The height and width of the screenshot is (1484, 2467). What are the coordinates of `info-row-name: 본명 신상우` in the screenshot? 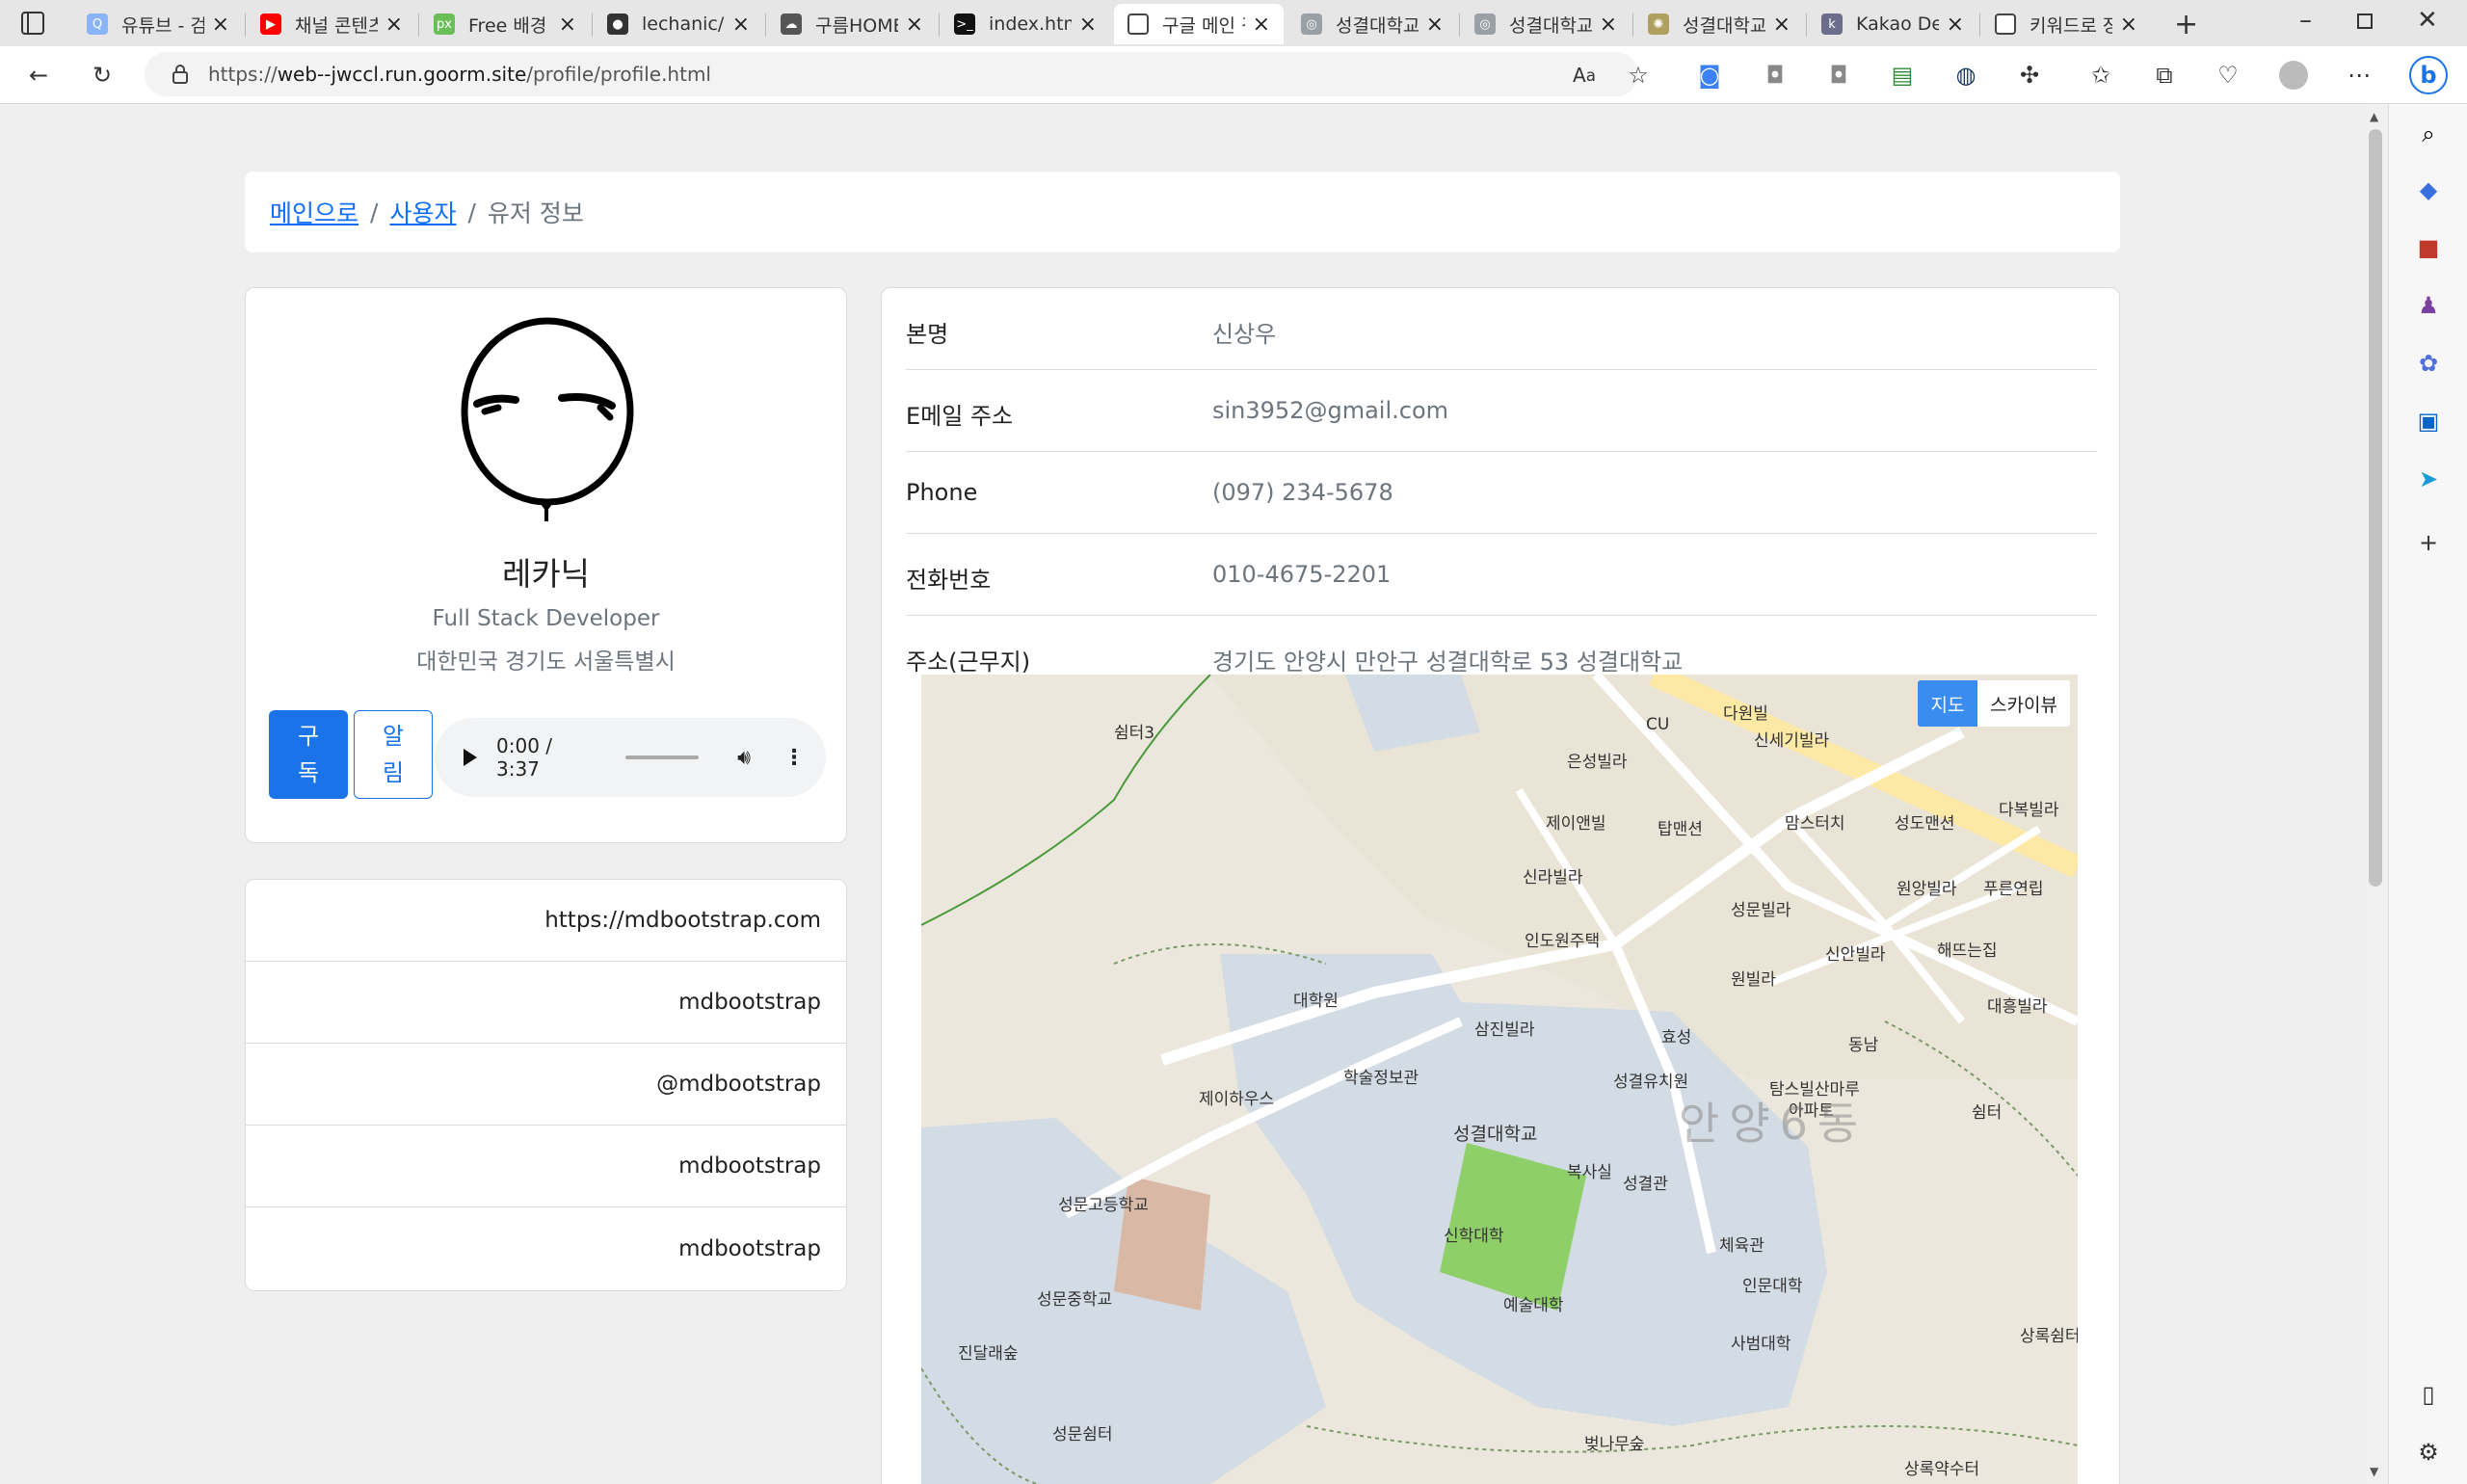 It's located at (1501, 329).